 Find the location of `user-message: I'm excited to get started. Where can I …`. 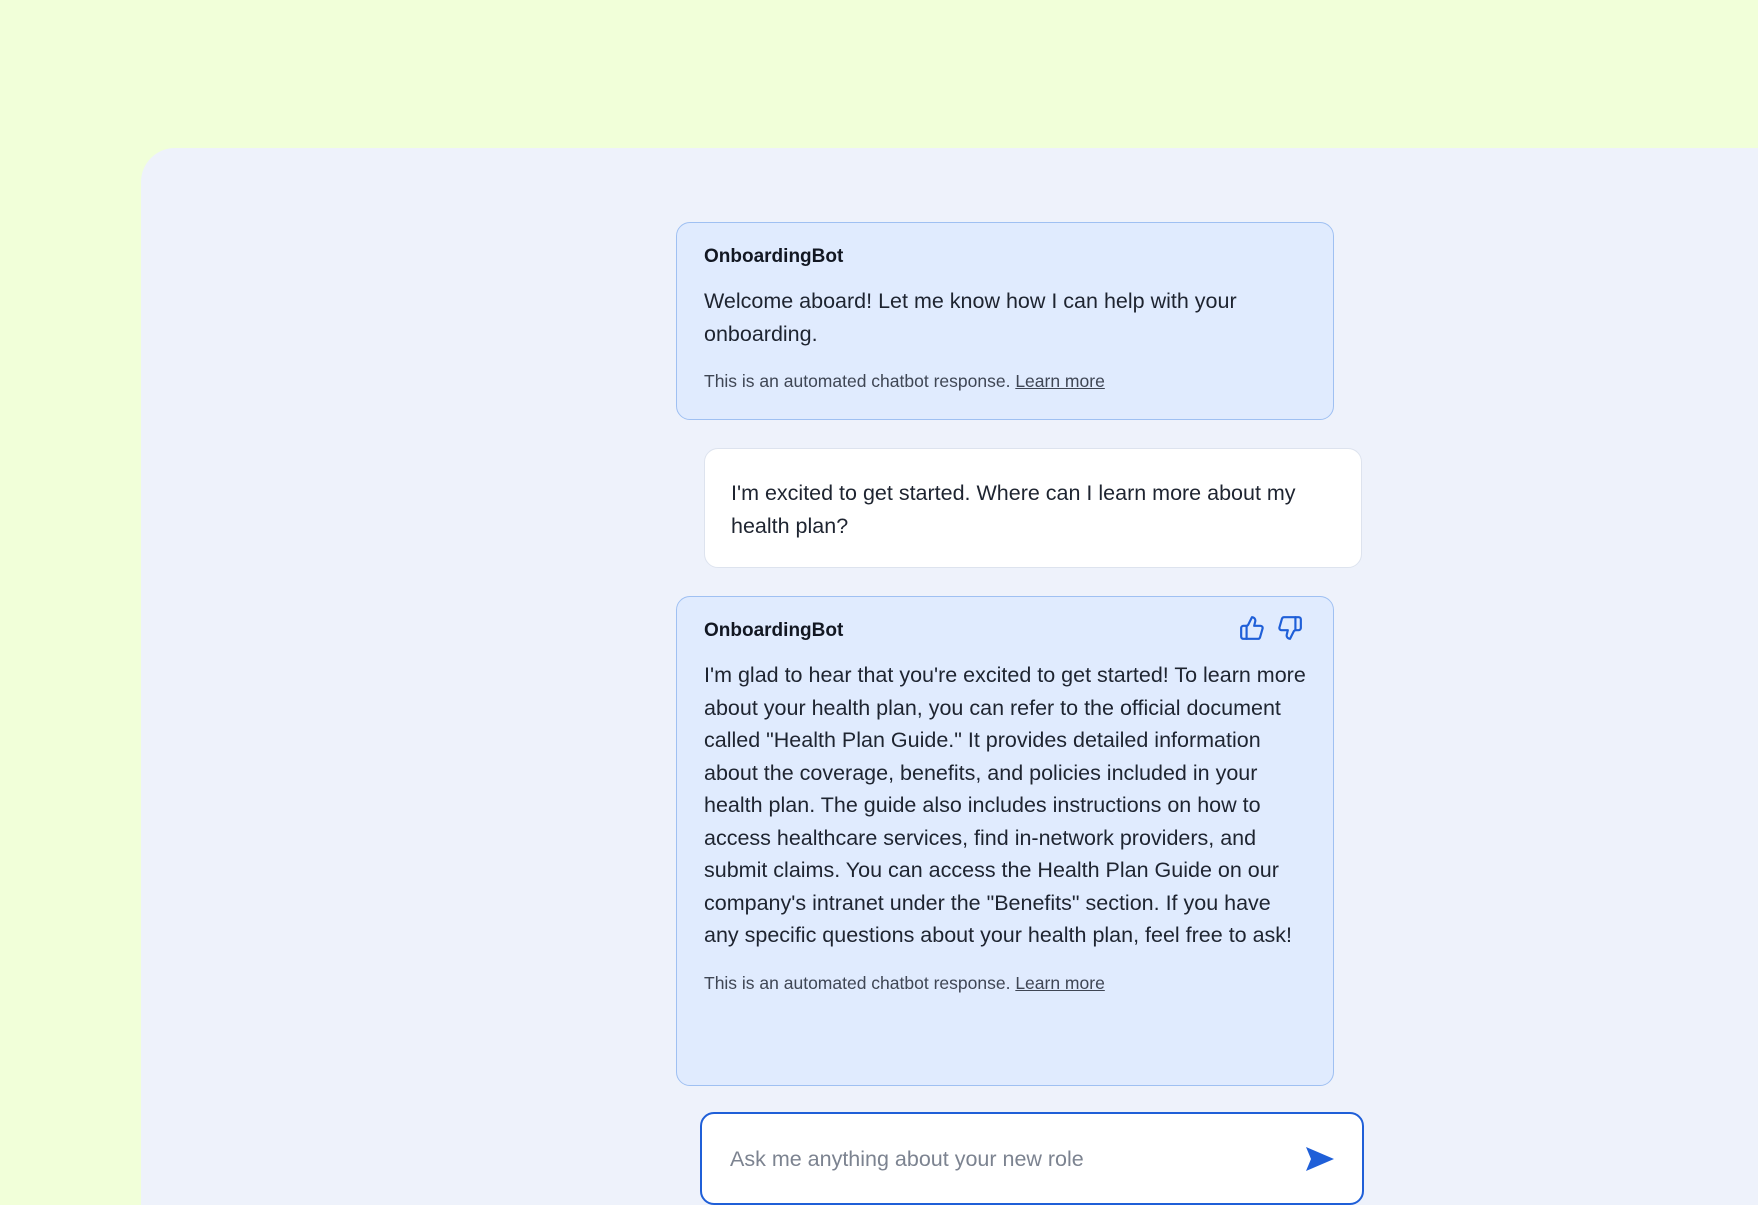

user-message: I'm excited to get started. Where can I … is located at coordinates (1033, 508).